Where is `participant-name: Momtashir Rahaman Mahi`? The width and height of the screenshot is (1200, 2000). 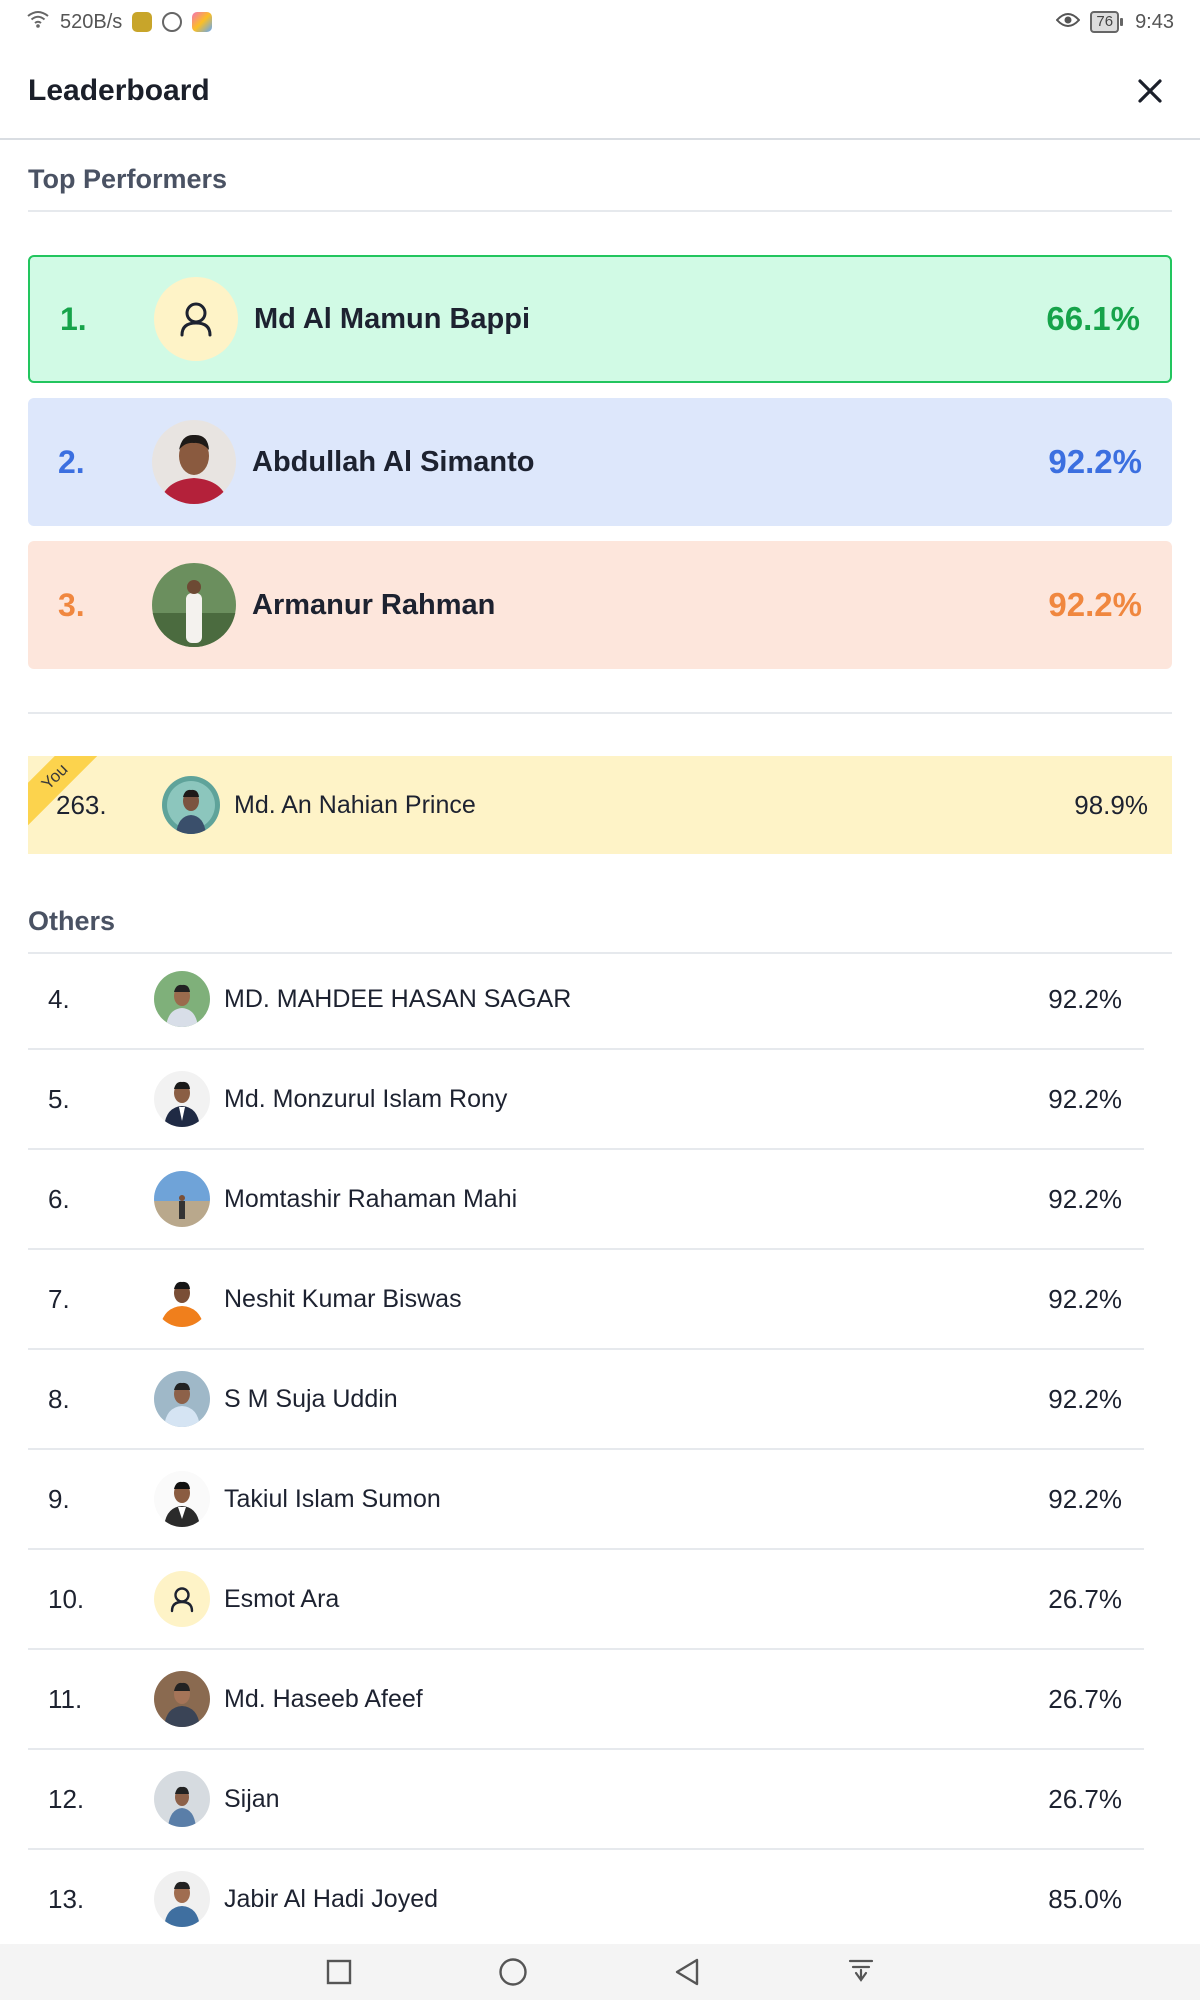 participant-name: Momtashir Rahaman Mahi is located at coordinates (371, 1198).